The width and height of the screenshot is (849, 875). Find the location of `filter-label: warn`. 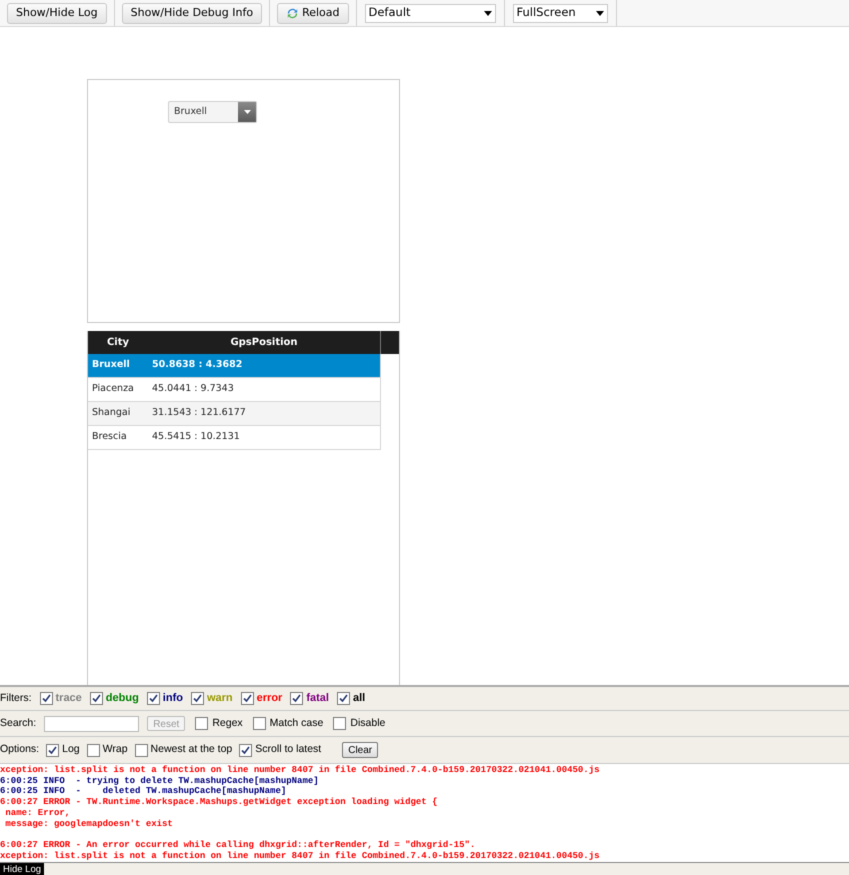

filter-label: warn is located at coordinates (219, 698).